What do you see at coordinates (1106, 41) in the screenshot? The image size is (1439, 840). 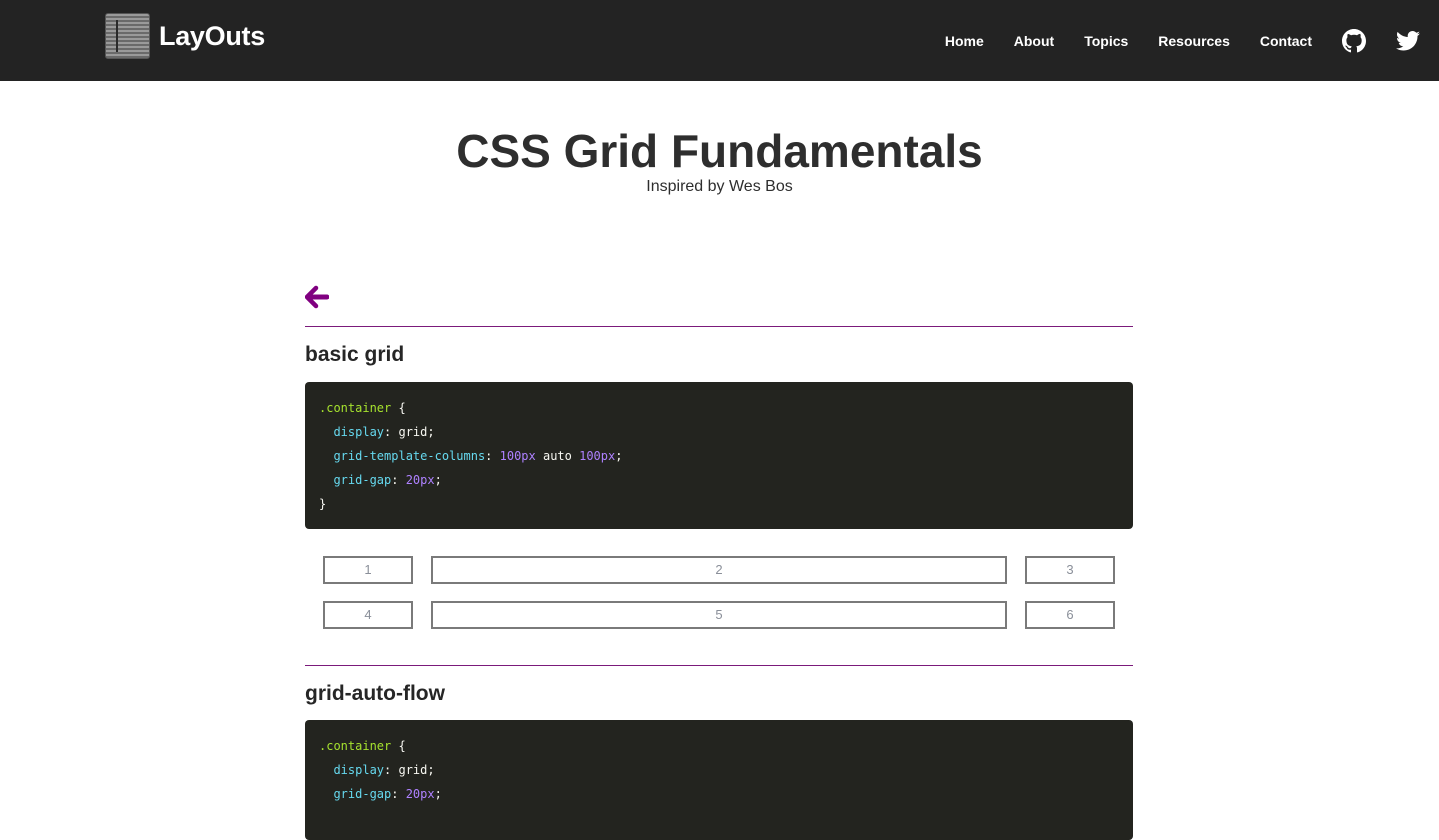 I see `nav-topics: Topics` at bounding box center [1106, 41].